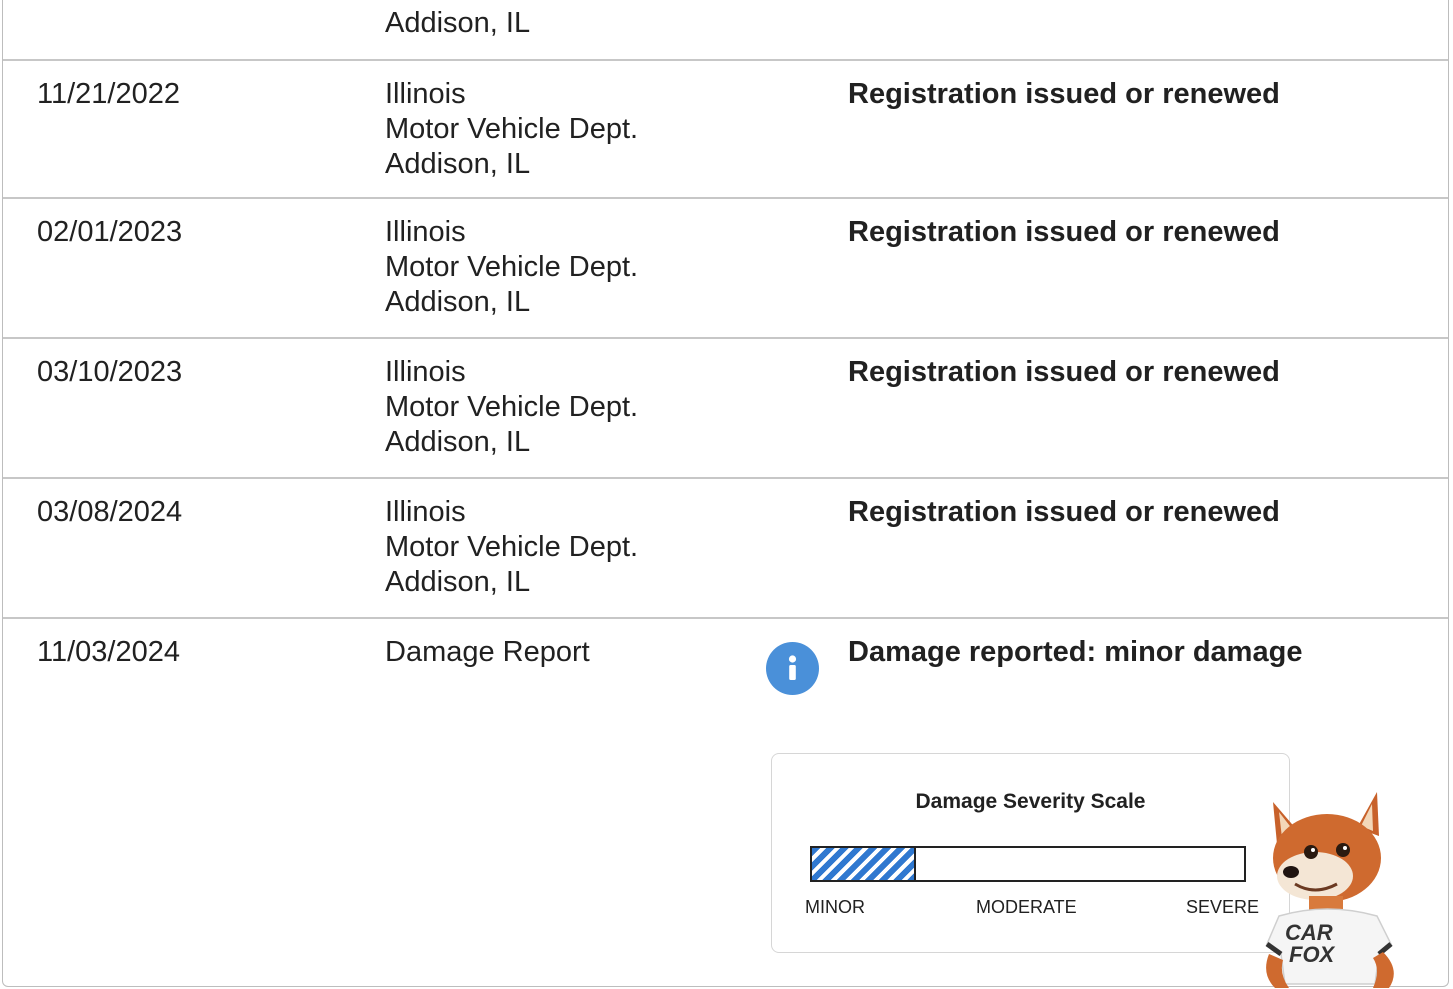 This screenshot has width=1453, height=989. What do you see at coordinates (1028, 864) in the screenshot?
I see `severity-bar` at bounding box center [1028, 864].